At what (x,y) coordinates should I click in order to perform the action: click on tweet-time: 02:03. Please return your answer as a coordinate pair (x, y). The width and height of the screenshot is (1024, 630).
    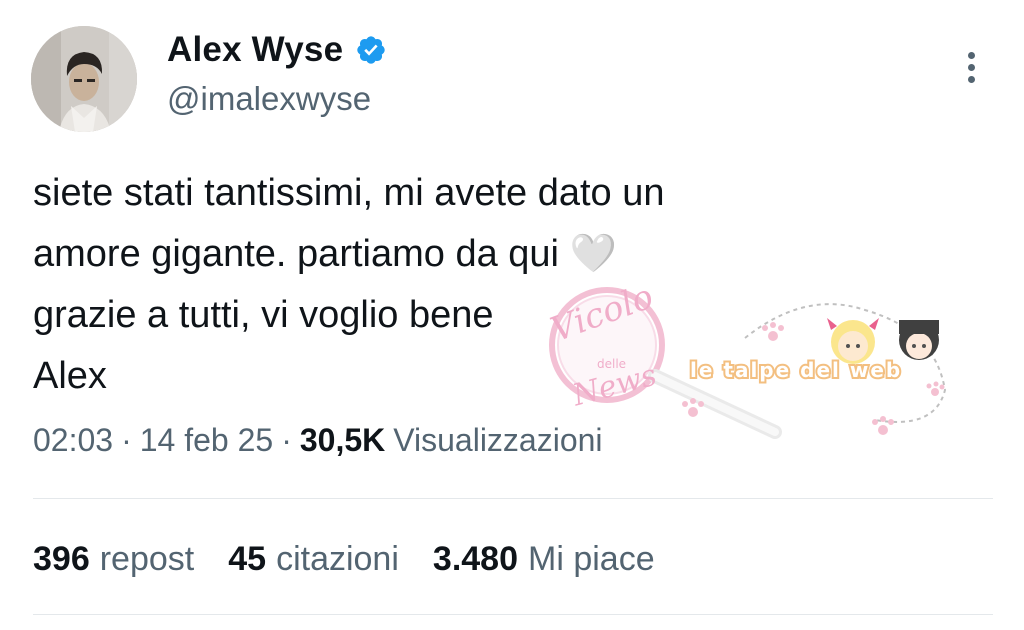
    Looking at the image, I should click on (73, 440).